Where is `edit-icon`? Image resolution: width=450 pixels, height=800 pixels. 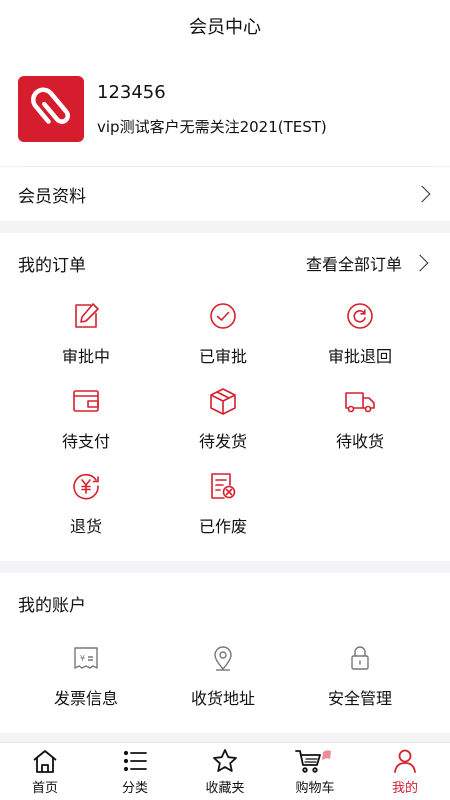 edit-icon is located at coordinates (87, 315).